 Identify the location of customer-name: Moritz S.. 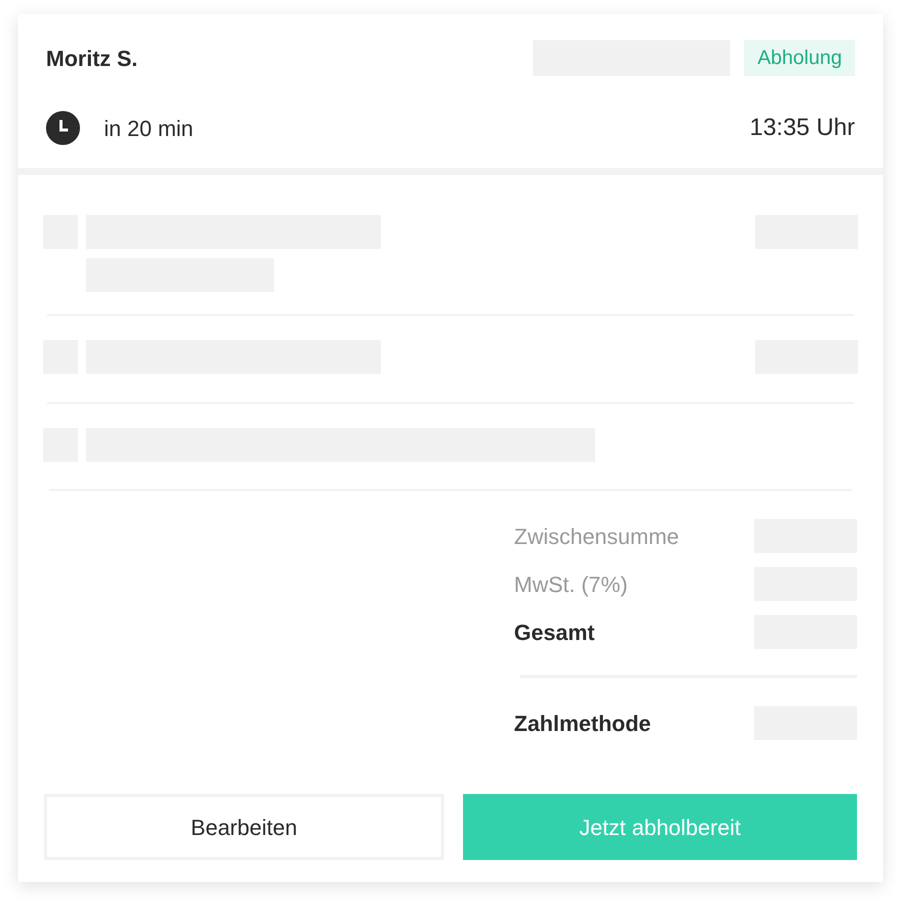
(92, 58).